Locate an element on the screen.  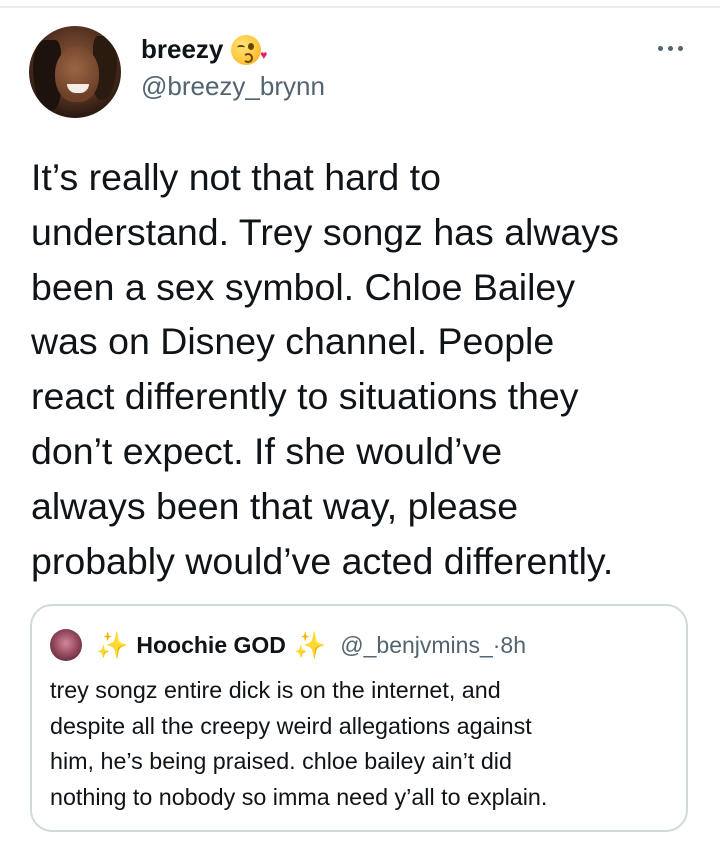
author-avatar is located at coordinates (75, 72).